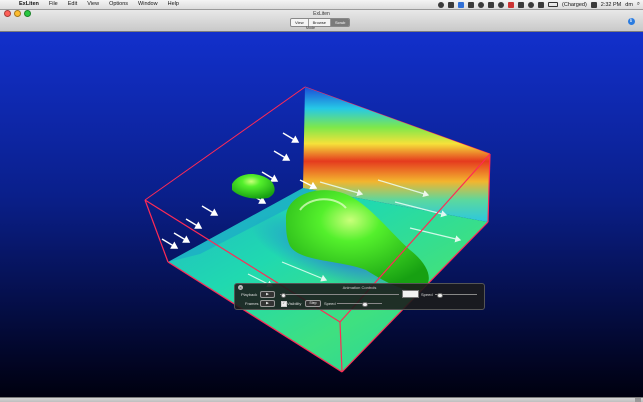  Describe the element at coordinates (249, 294) in the screenshot. I see `playback-label: Playback` at that location.